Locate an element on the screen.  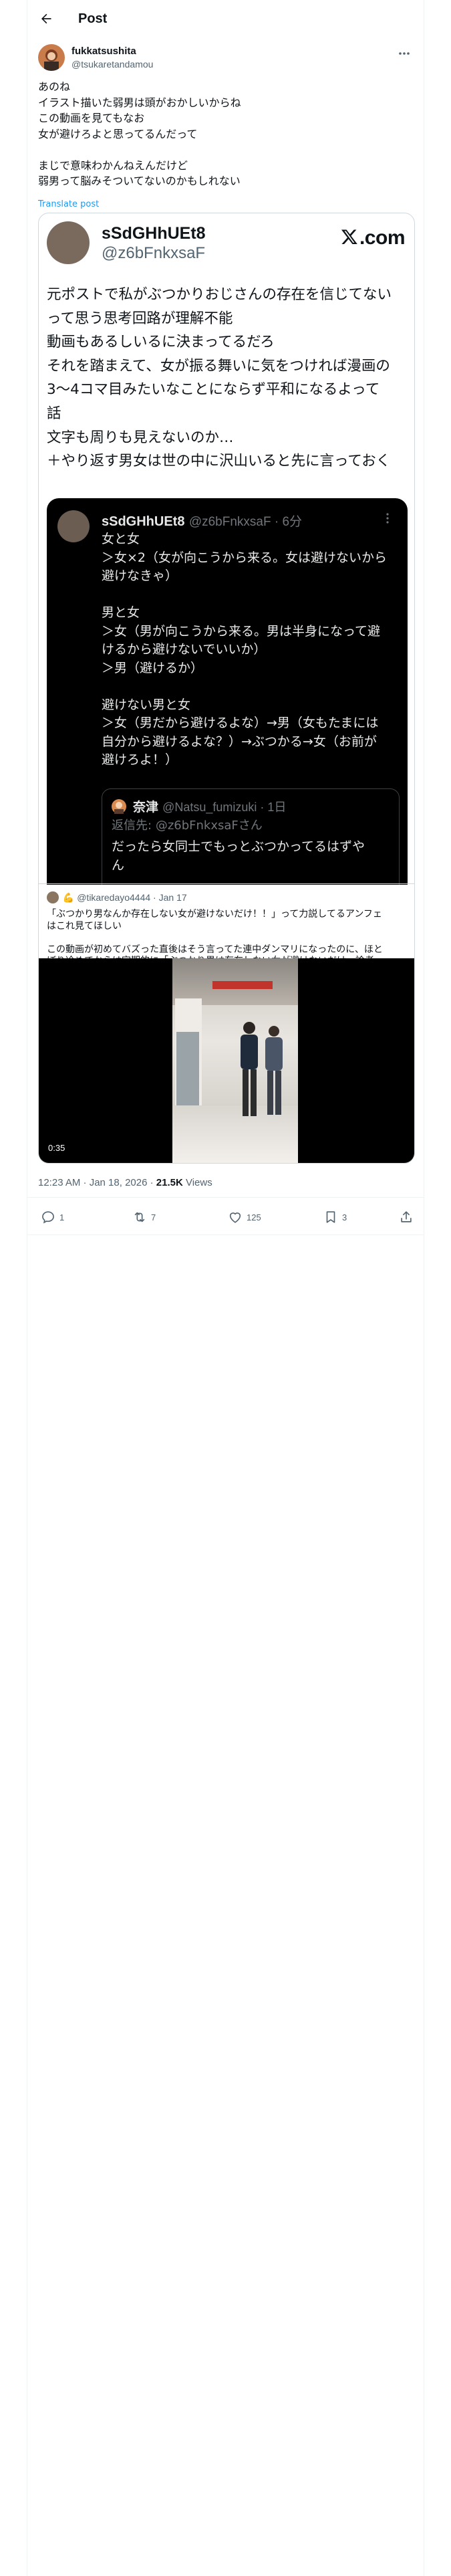
display-name: fukkatsushita is located at coordinates (103, 51).